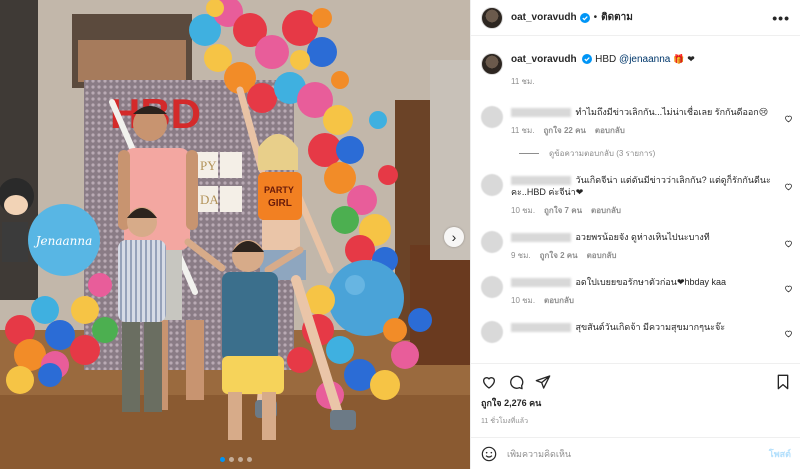 The height and width of the screenshot is (469, 800). What do you see at coordinates (780, 454) in the screenshot?
I see `post-comment-button: โพสต์` at bounding box center [780, 454].